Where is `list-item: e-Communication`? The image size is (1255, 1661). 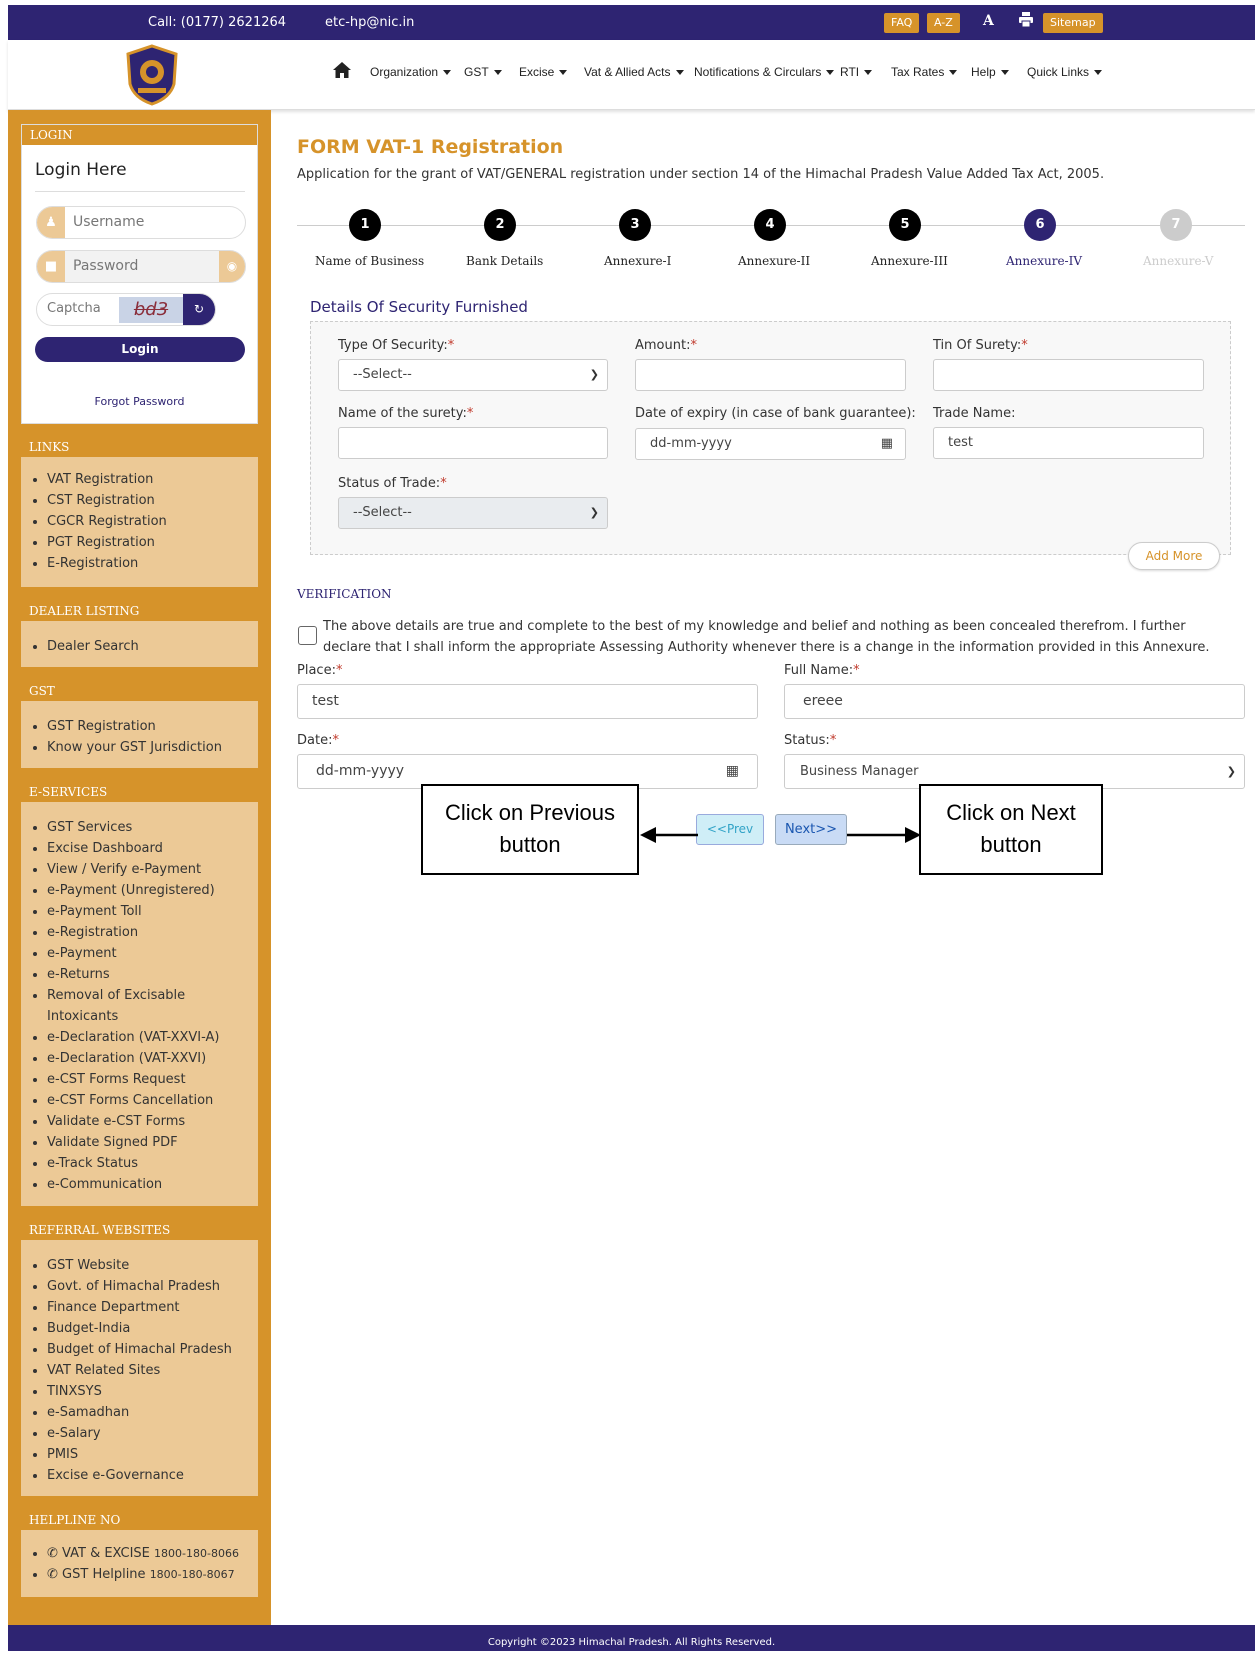
list-item: e-Communication is located at coordinates (134, 1184).